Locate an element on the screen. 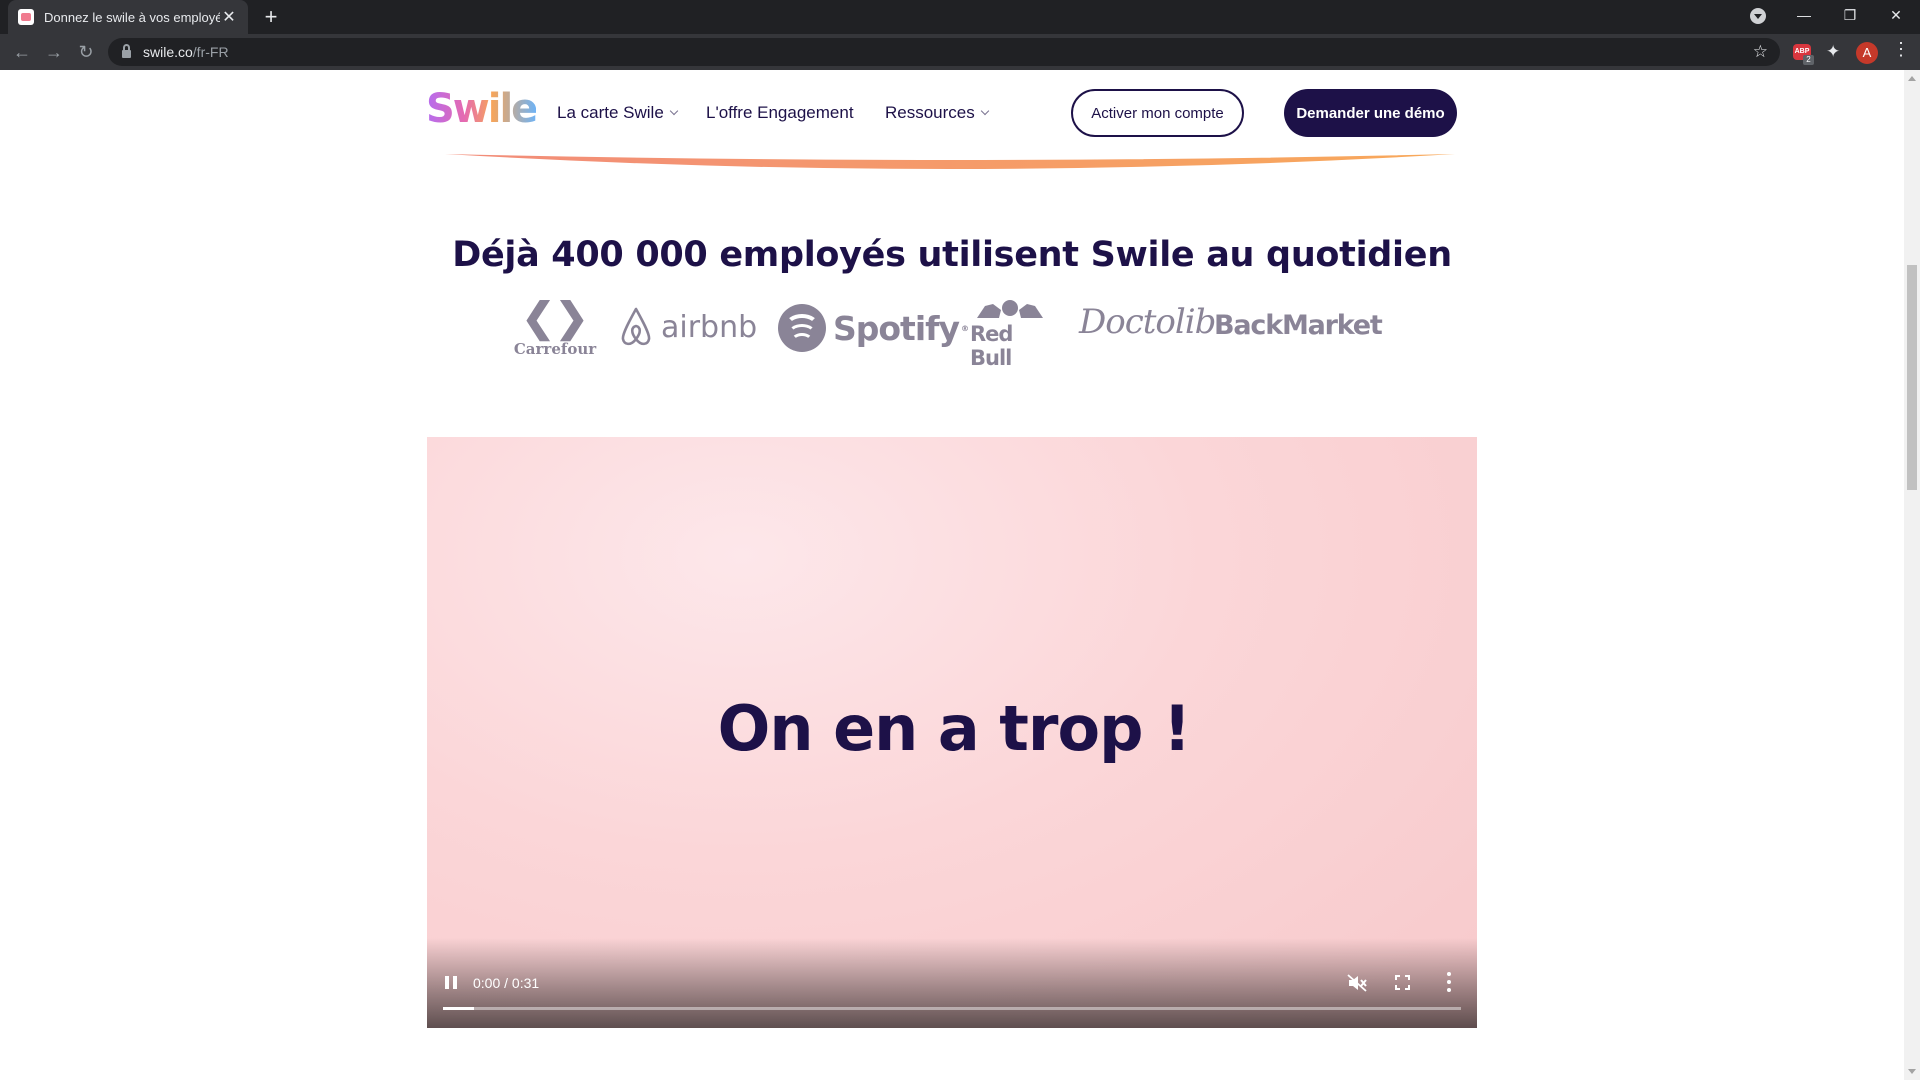 This screenshot has height=1080, width=1920. favicon-icon is located at coordinates (26, 17).